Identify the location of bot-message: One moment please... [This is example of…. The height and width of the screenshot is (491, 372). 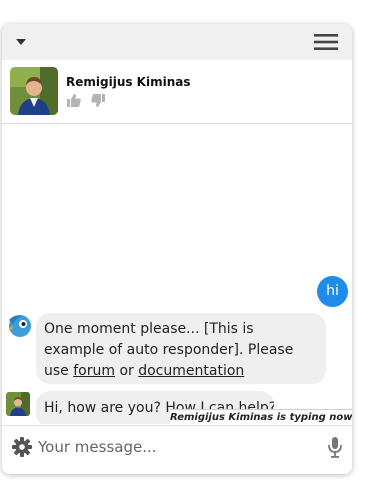
(181, 348).